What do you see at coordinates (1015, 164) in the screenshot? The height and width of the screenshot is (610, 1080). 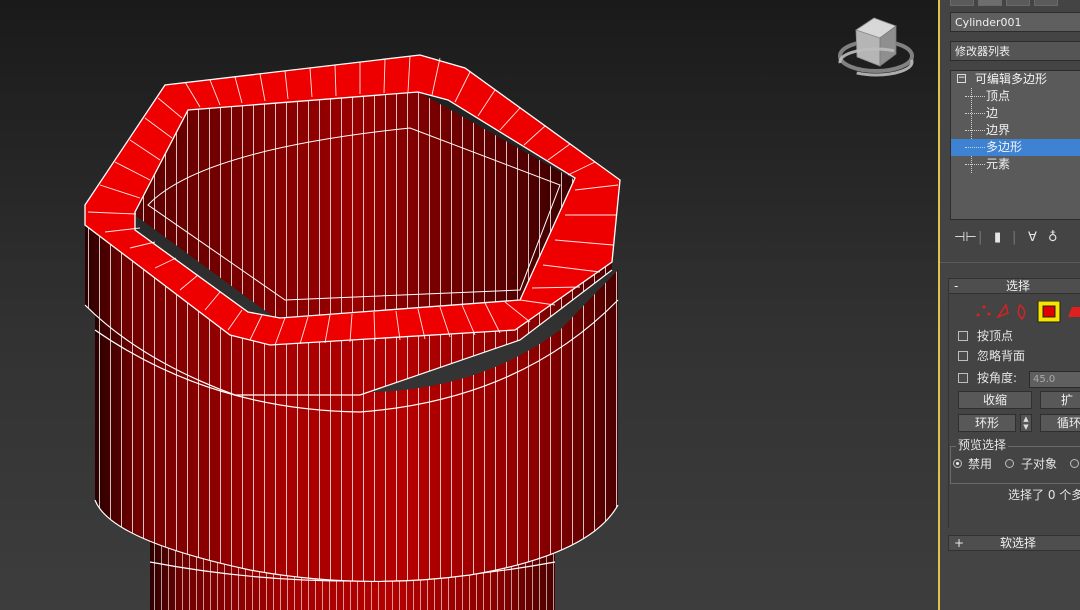 I see `stack-item-element: 元素` at bounding box center [1015, 164].